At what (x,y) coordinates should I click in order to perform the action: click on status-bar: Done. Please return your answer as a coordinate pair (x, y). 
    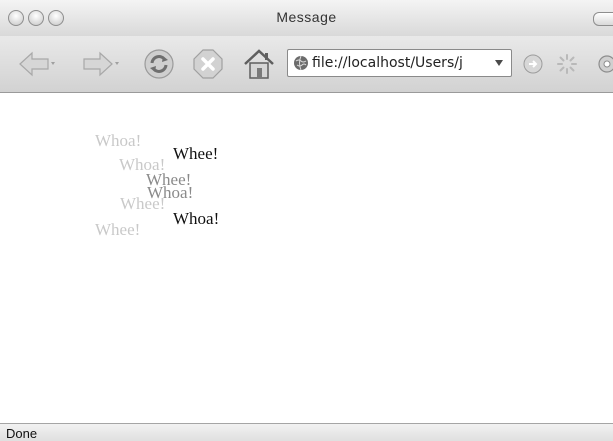
    Looking at the image, I should click on (306, 432).